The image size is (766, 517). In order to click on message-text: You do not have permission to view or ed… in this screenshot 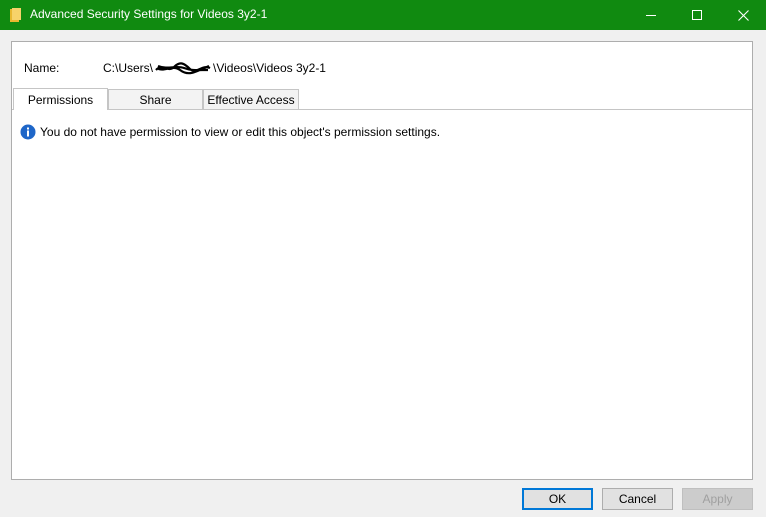, I will do `click(240, 132)`.